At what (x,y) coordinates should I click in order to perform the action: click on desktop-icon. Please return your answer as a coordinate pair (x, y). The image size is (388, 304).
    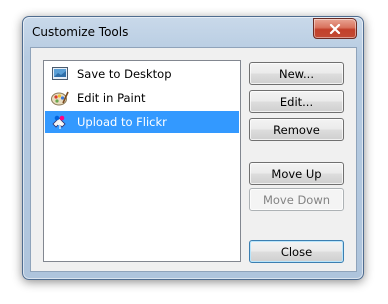
    Looking at the image, I should click on (60, 74).